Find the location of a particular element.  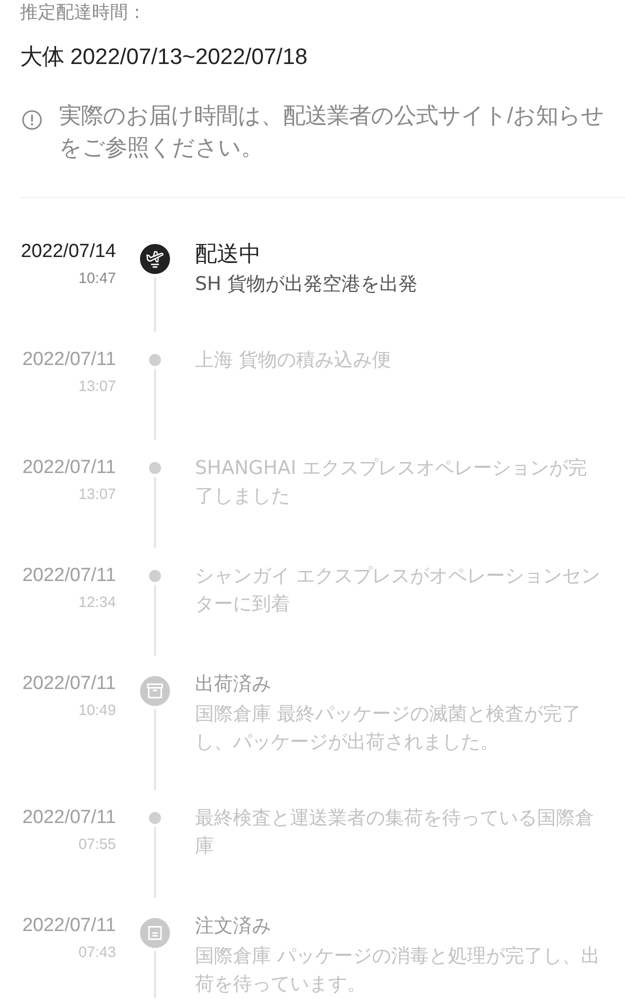

event-time: 10:47 is located at coordinates (96, 279).